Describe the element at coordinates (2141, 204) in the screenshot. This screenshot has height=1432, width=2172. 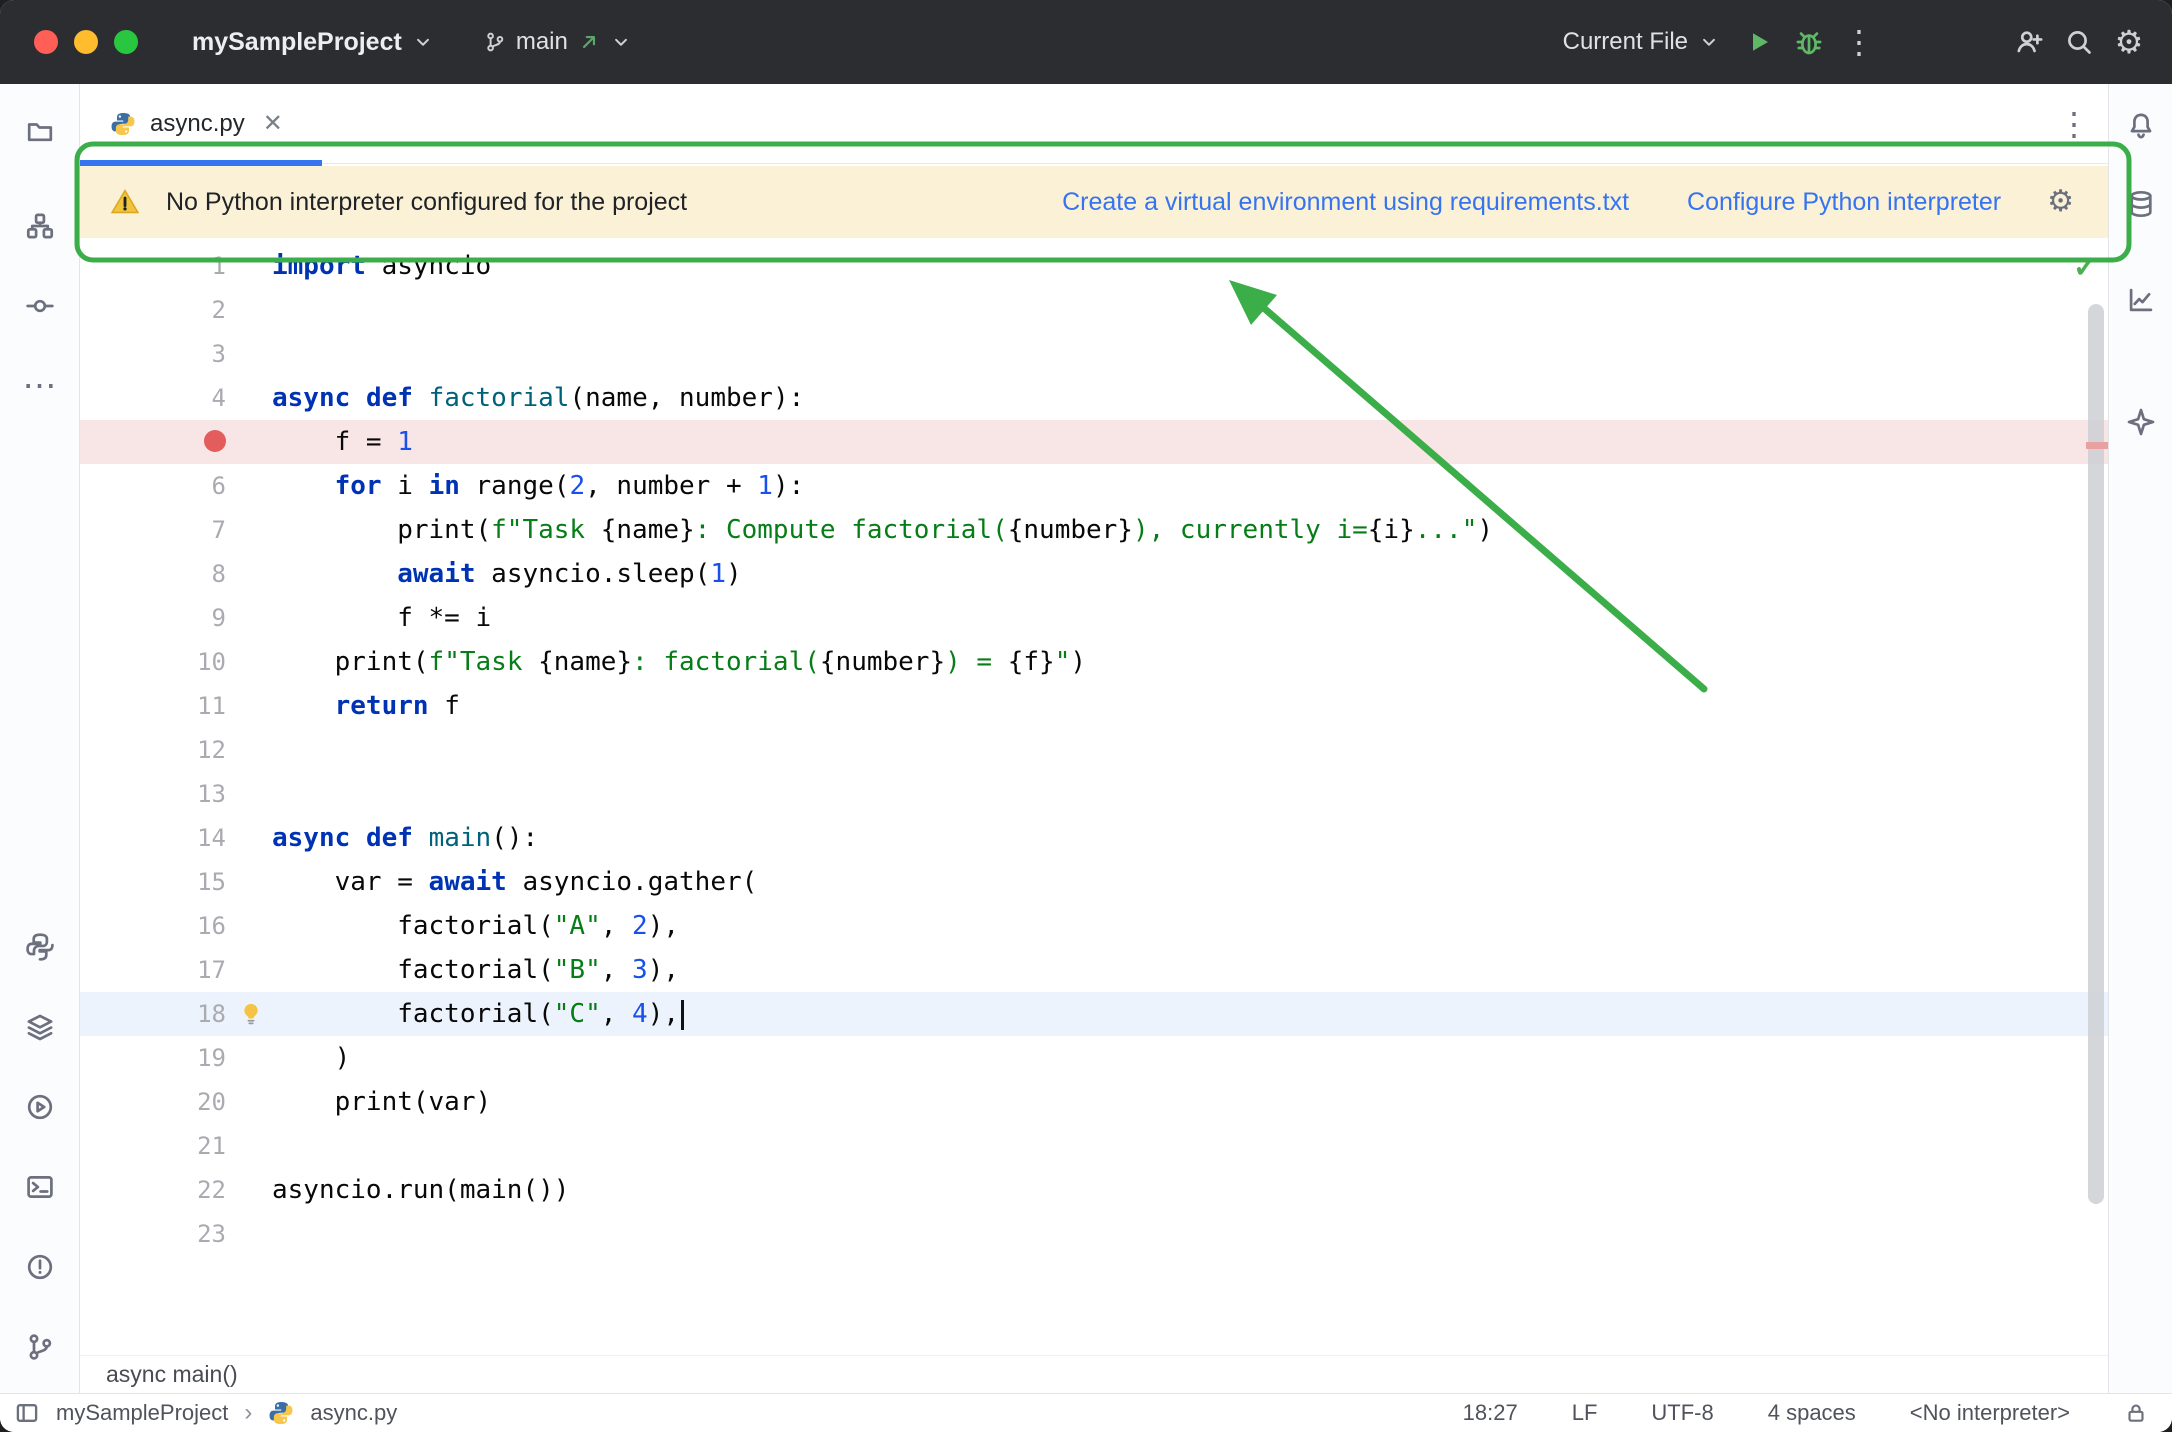
I see `database-toolwindow-button` at that location.